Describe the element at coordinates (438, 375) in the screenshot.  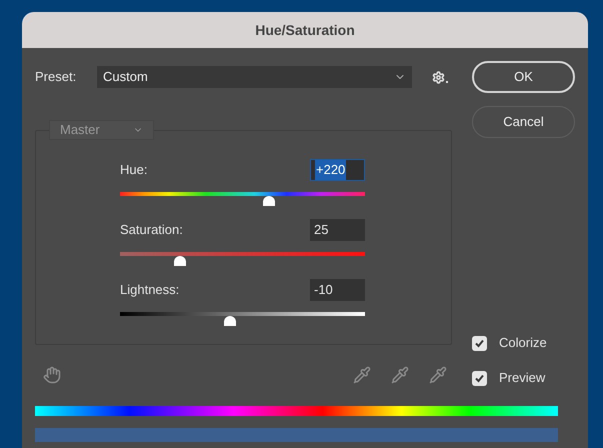
I see `eyedropper-minus-icon` at that location.